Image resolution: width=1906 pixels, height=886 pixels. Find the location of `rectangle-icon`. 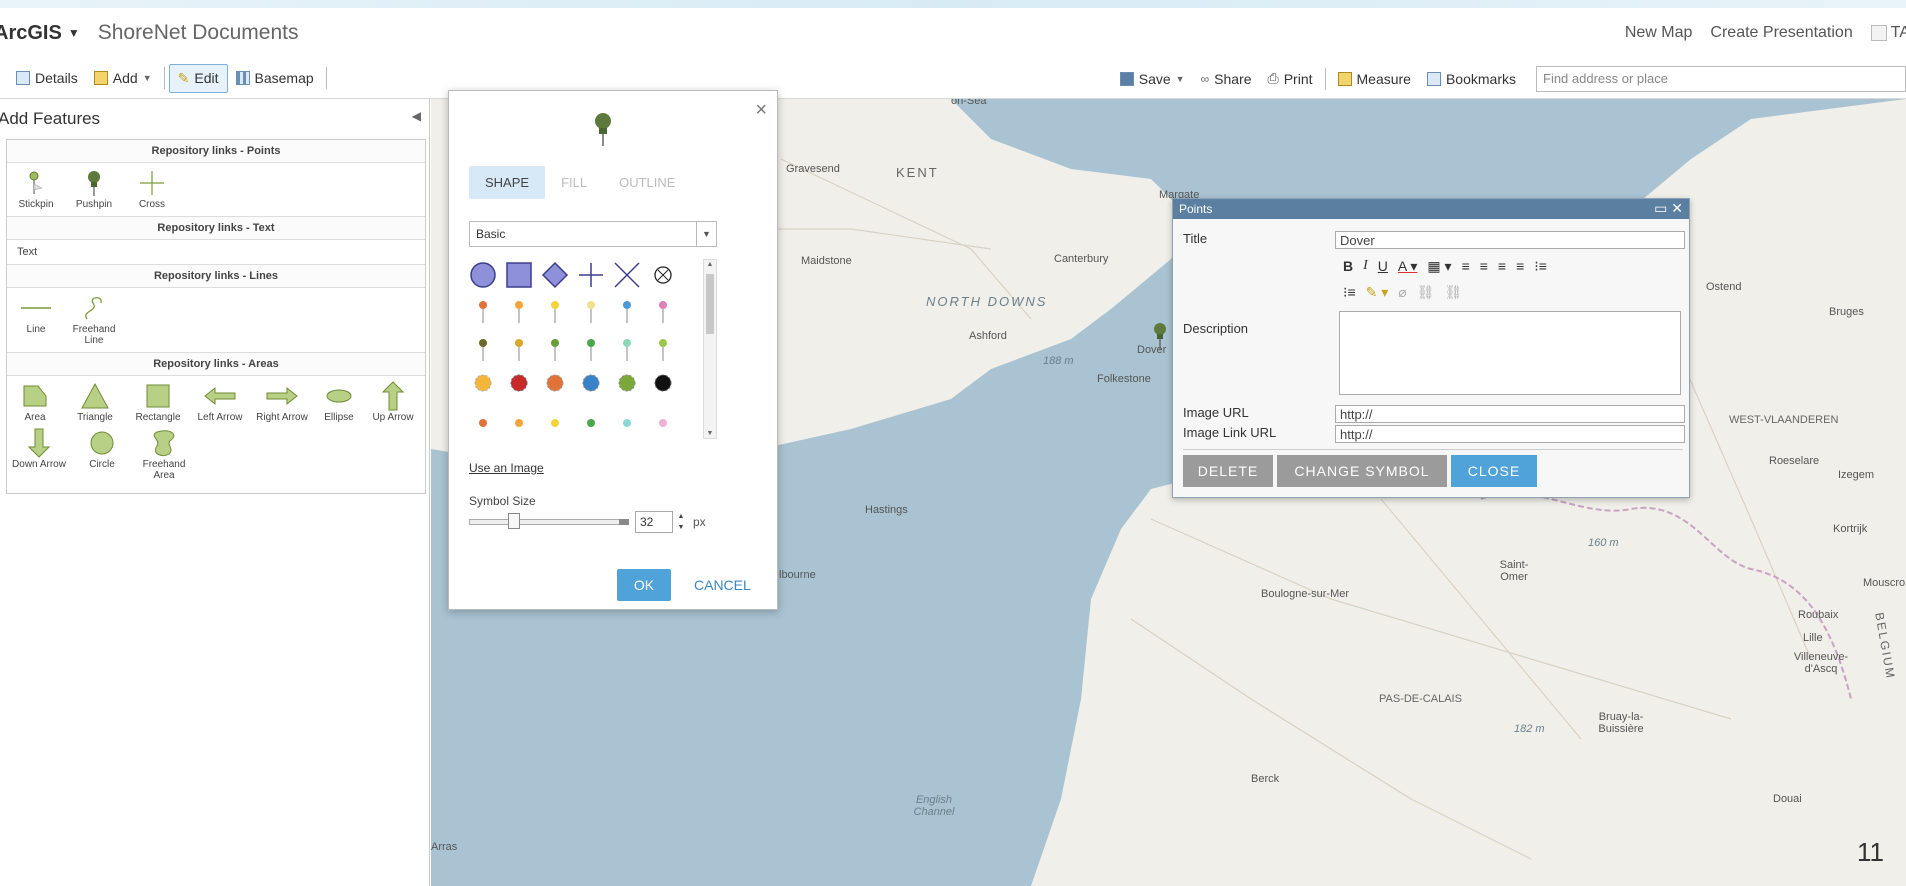

rectangle-icon is located at coordinates (158, 396).